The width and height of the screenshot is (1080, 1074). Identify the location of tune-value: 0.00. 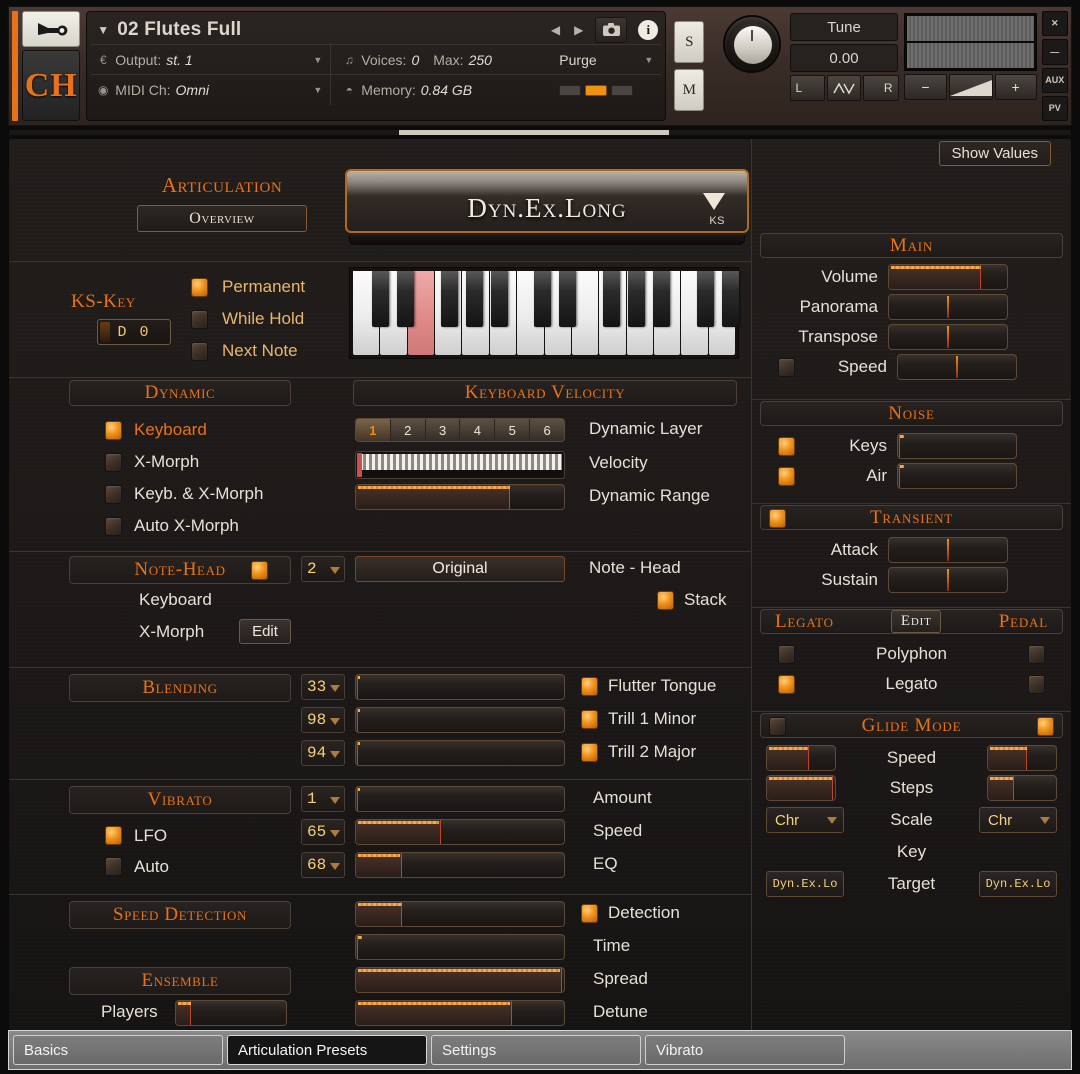
(844, 58).